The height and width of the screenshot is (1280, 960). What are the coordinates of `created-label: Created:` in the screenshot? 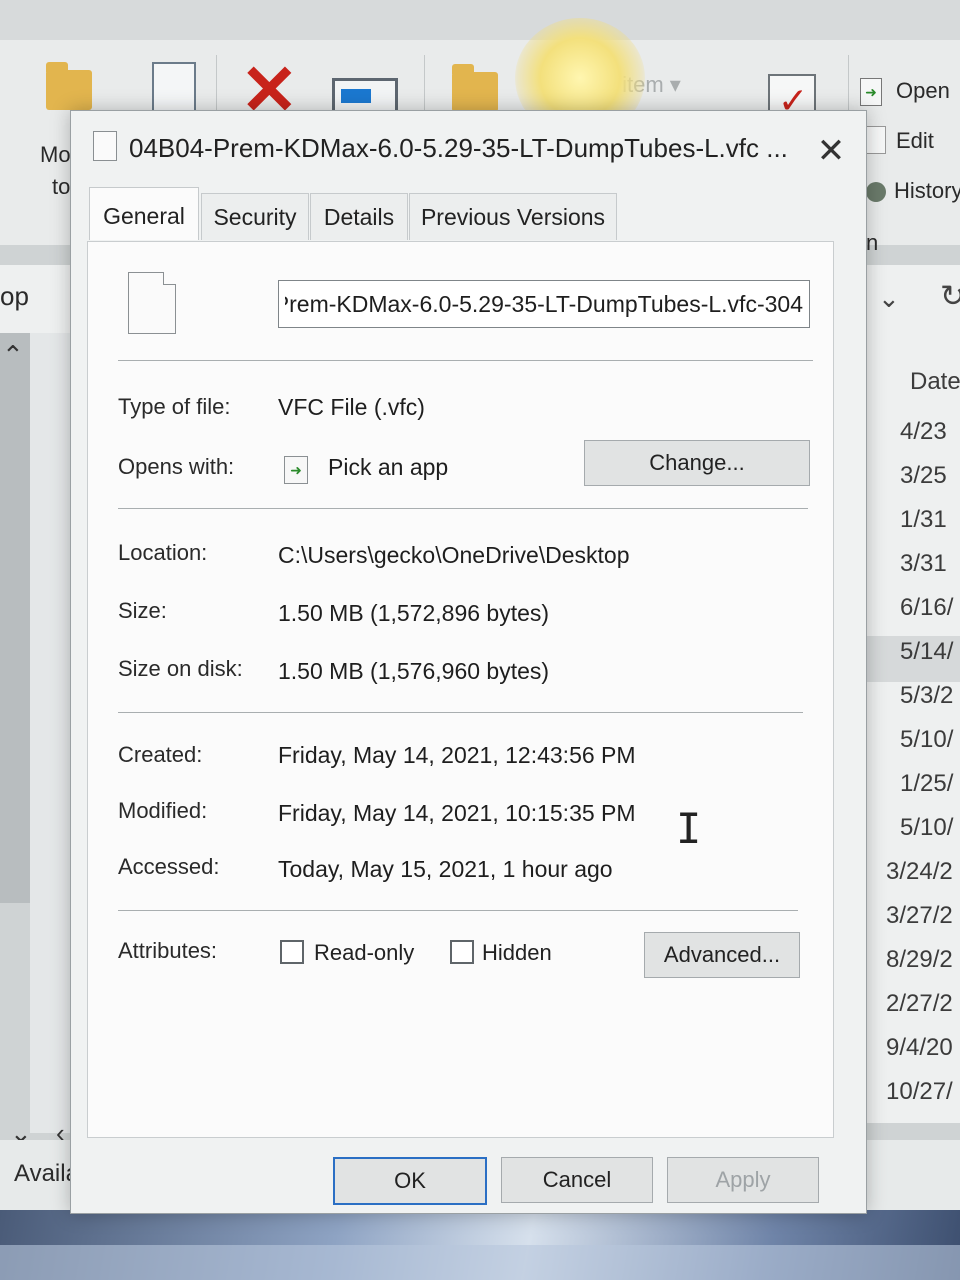 It's located at (160, 754).